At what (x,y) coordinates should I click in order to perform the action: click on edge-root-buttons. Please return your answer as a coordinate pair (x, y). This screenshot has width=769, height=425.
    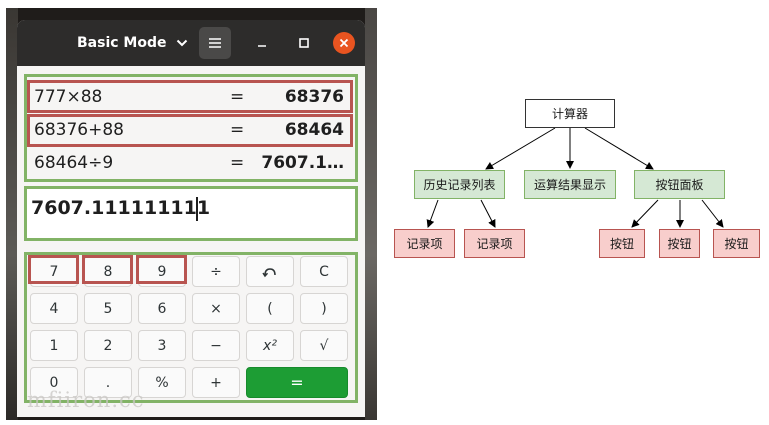
    Looking at the image, I should click on (619, 148).